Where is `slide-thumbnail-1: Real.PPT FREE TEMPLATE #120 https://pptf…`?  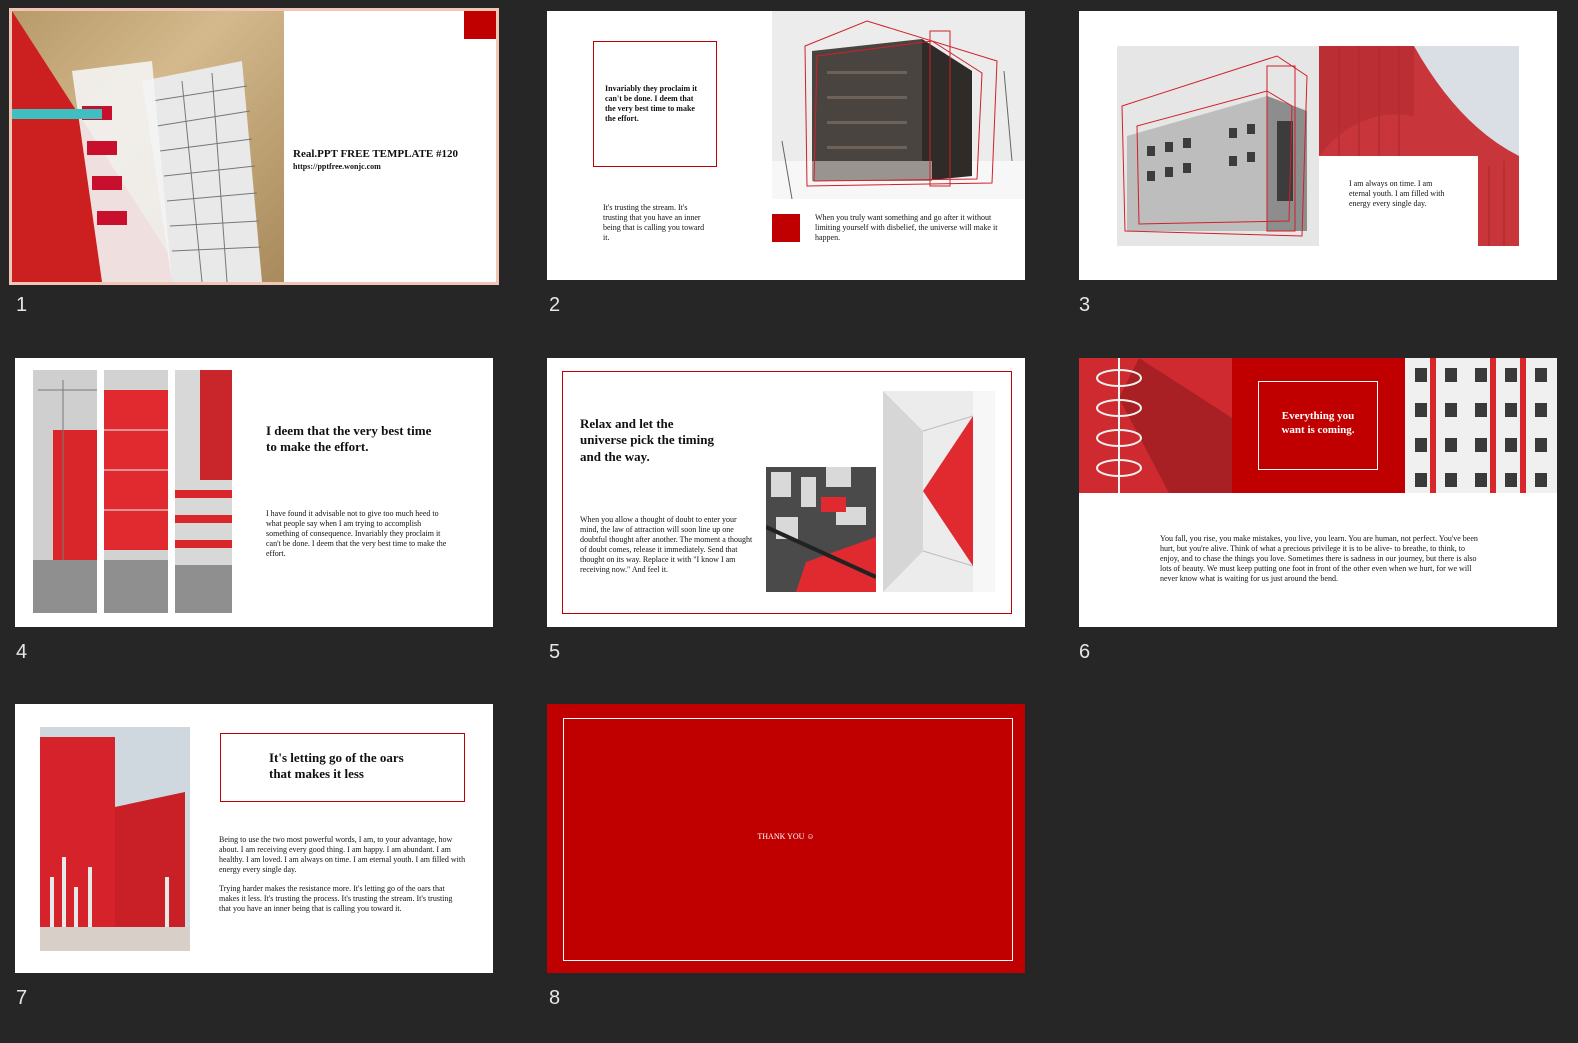 slide-thumbnail-1: Real.PPT FREE TEMPLATE #120 https://pptf… is located at coordinates (254, 146).